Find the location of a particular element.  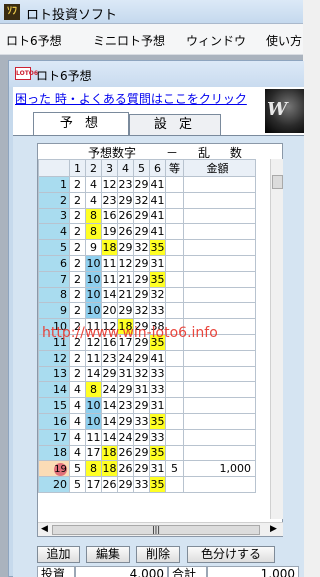

number-cell: 17 is located at coordinates (93, 453).